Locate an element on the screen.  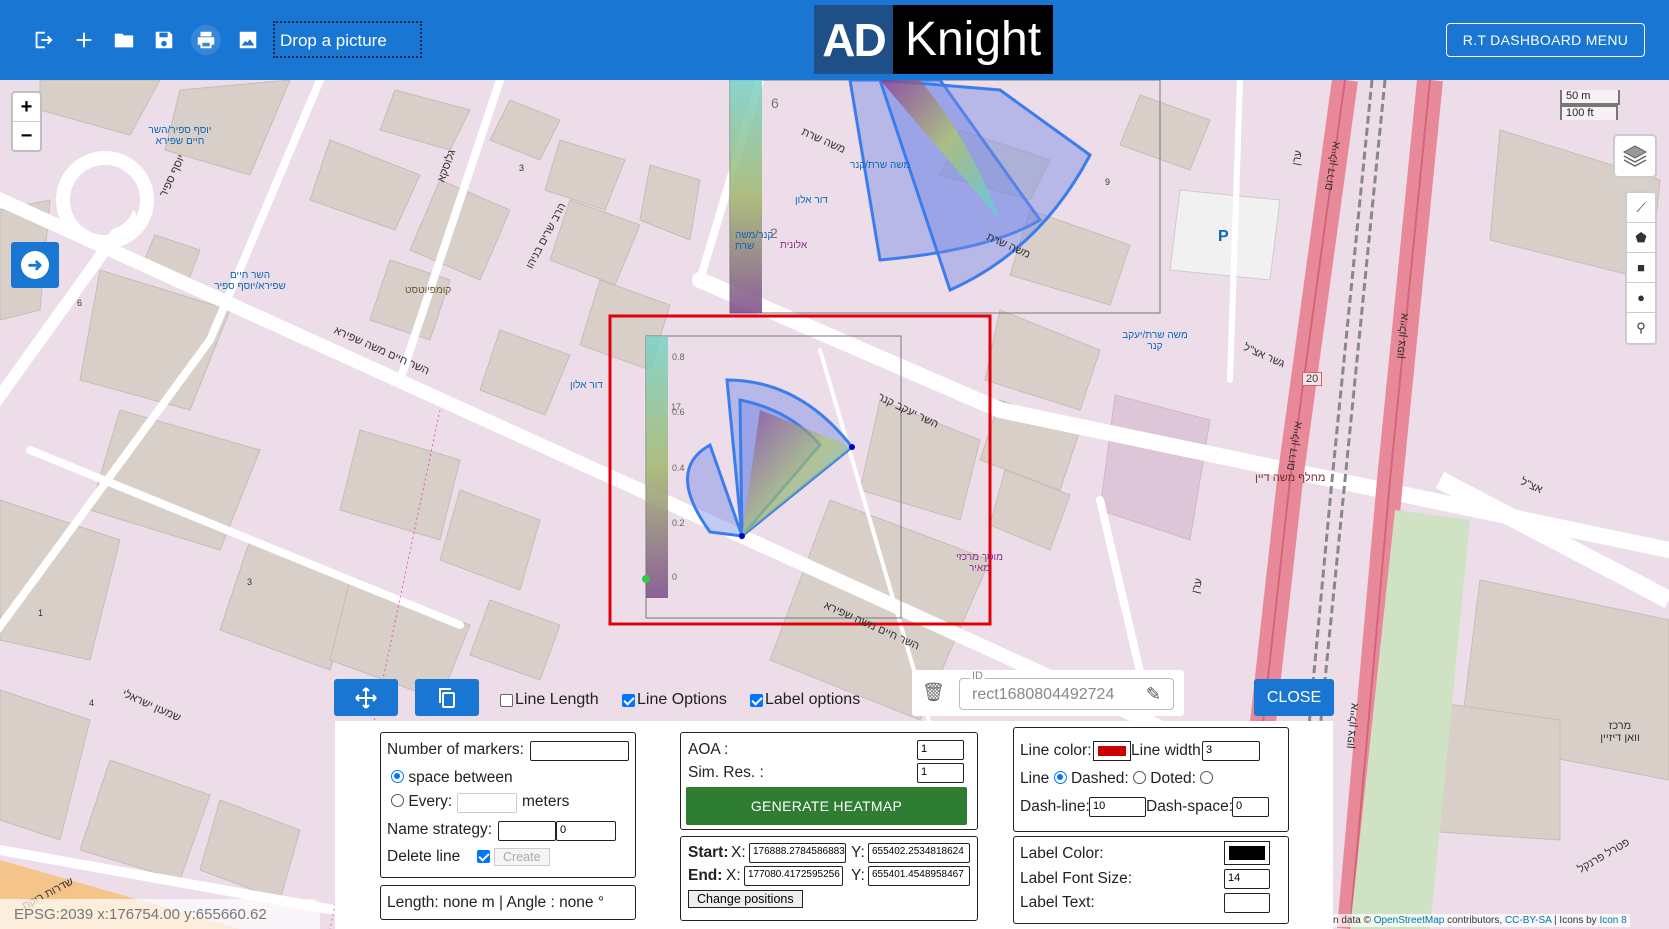
ad-knight-logo: AD Knight is located at coordinates (933, 39).